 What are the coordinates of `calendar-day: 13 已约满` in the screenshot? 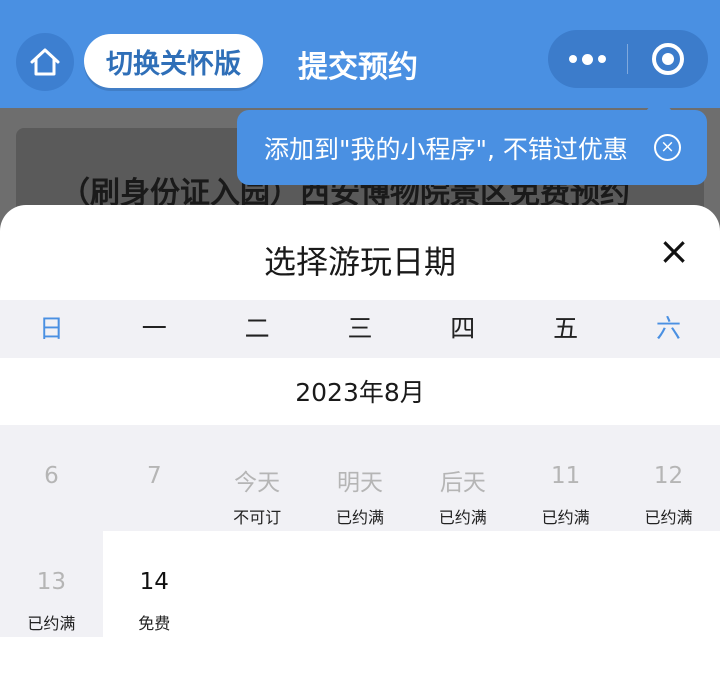 It's located at (51, 584).